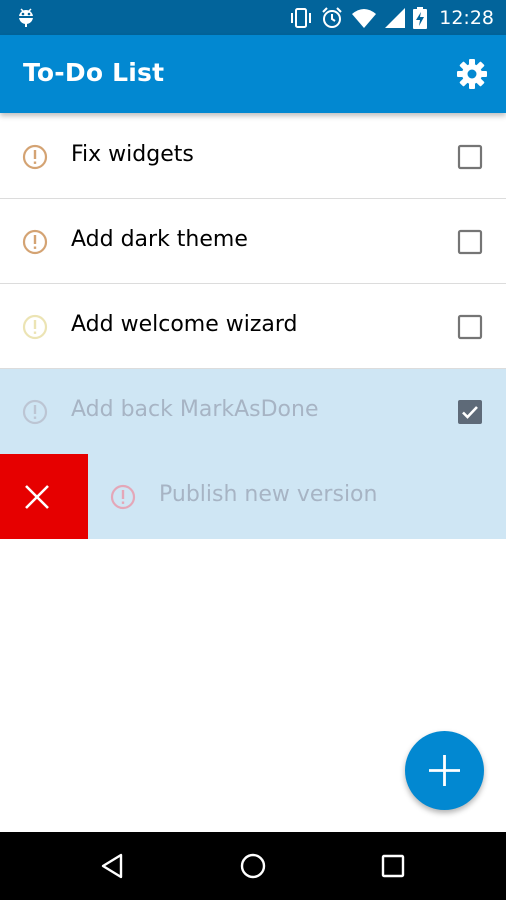 The height and width of the screenshot is (900, 506). Describe the element at coordinates (37, 497) in the screenshot. I see `close-icon` at that location.